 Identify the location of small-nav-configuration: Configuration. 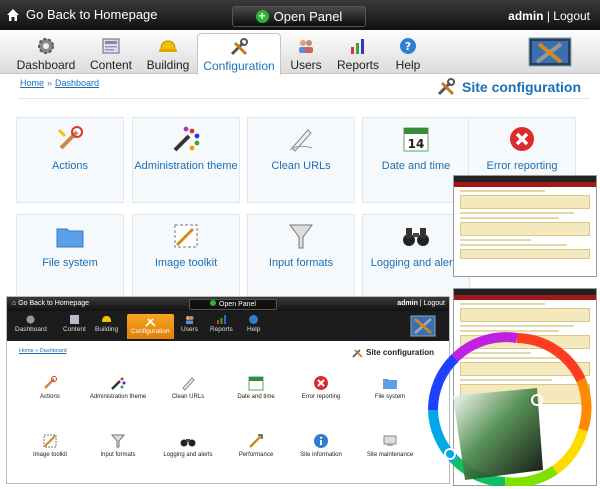
(150, 326).